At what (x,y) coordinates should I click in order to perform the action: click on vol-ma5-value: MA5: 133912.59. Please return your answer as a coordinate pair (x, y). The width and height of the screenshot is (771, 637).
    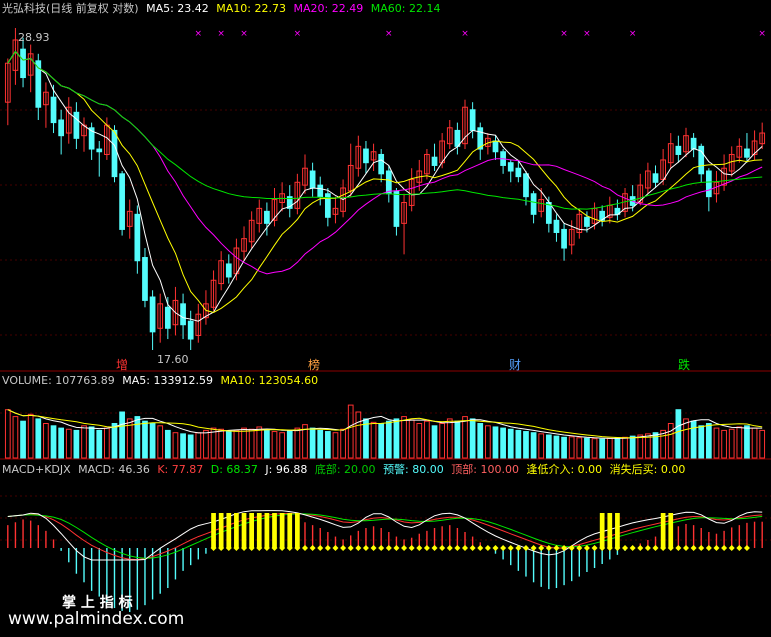
    Looking at the image, I should click on (167, 380).